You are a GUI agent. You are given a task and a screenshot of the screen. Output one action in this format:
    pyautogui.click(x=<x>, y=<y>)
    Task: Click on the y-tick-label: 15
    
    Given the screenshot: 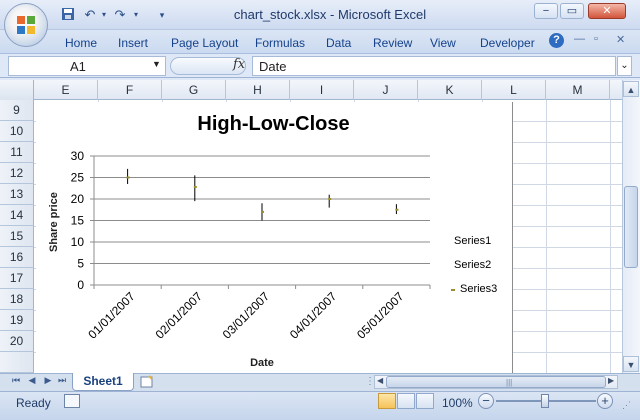 What is the action you would take?
    pyautogui.click(x=78, y=221)
    